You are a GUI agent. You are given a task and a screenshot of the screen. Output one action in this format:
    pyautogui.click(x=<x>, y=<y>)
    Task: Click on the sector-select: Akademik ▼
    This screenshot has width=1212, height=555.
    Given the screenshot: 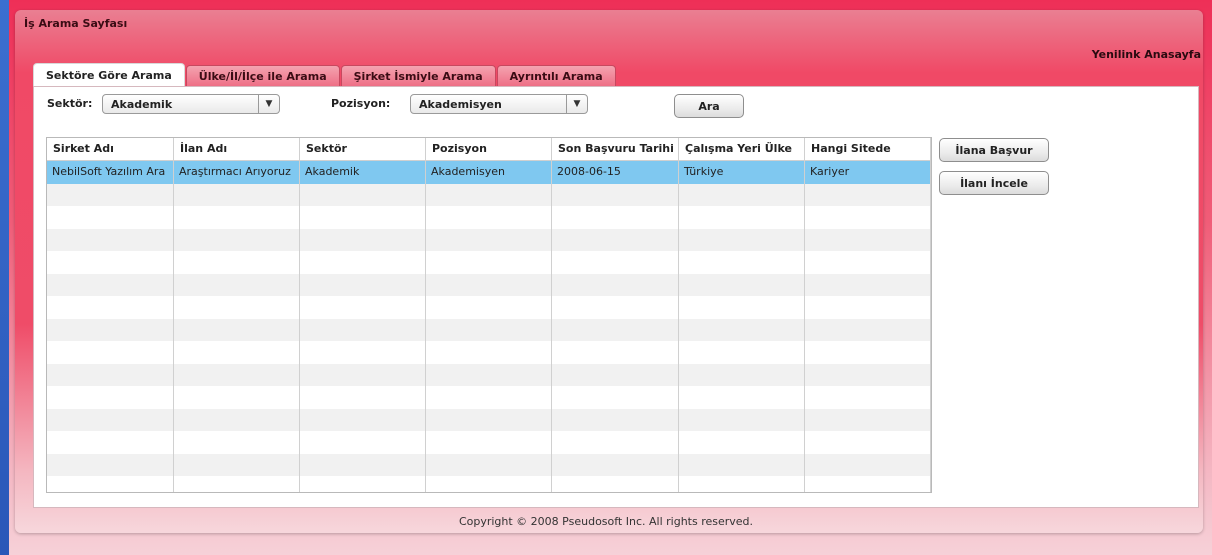 What is the action you would take?
    pyautogui.click(x=191, y=104)
    